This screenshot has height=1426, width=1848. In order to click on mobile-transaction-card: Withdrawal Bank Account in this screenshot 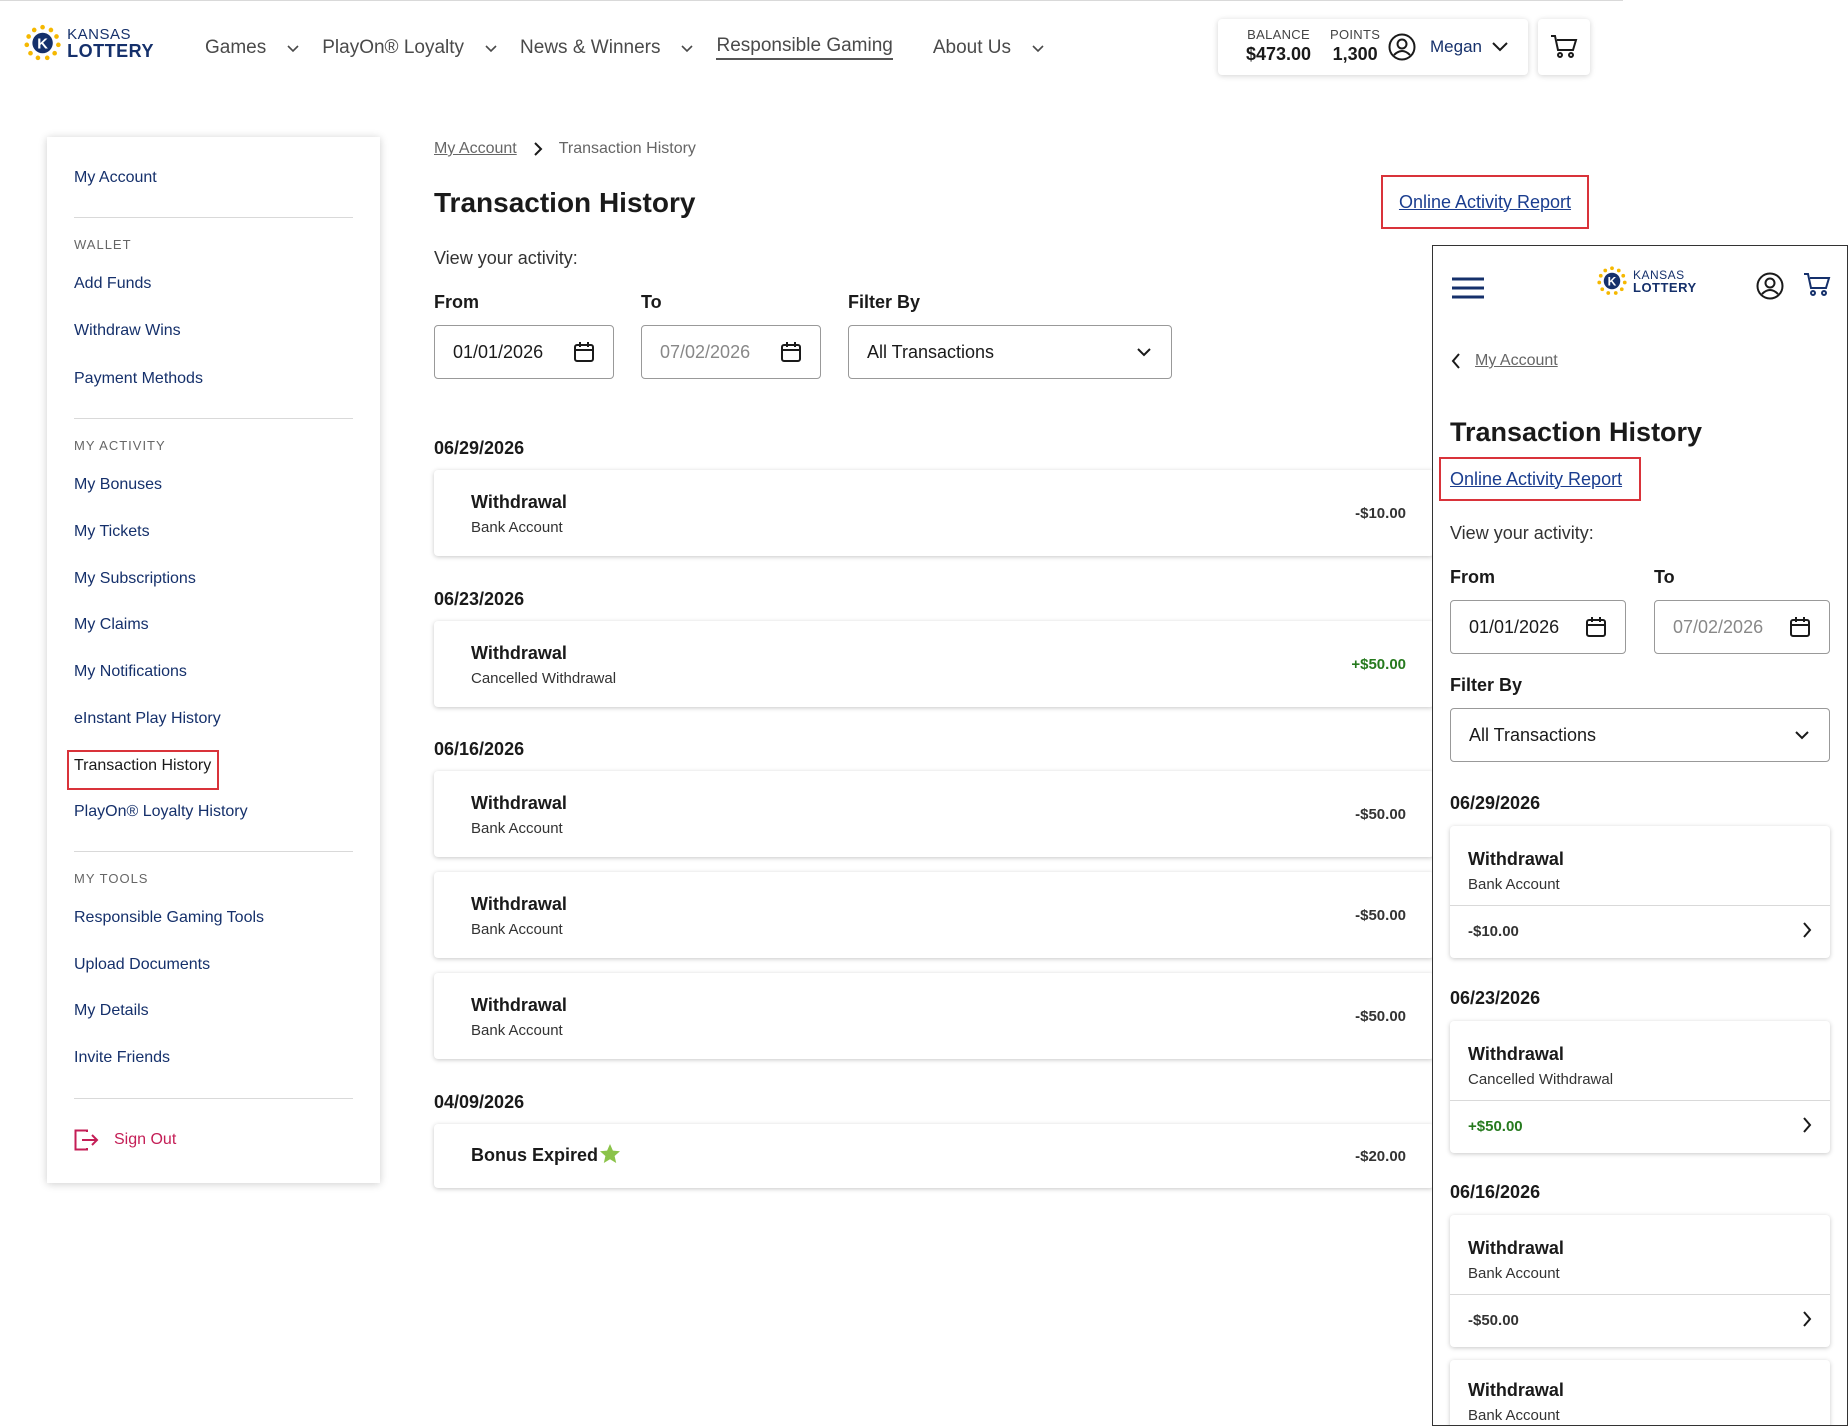, I will do `click(1640, 1392)`.